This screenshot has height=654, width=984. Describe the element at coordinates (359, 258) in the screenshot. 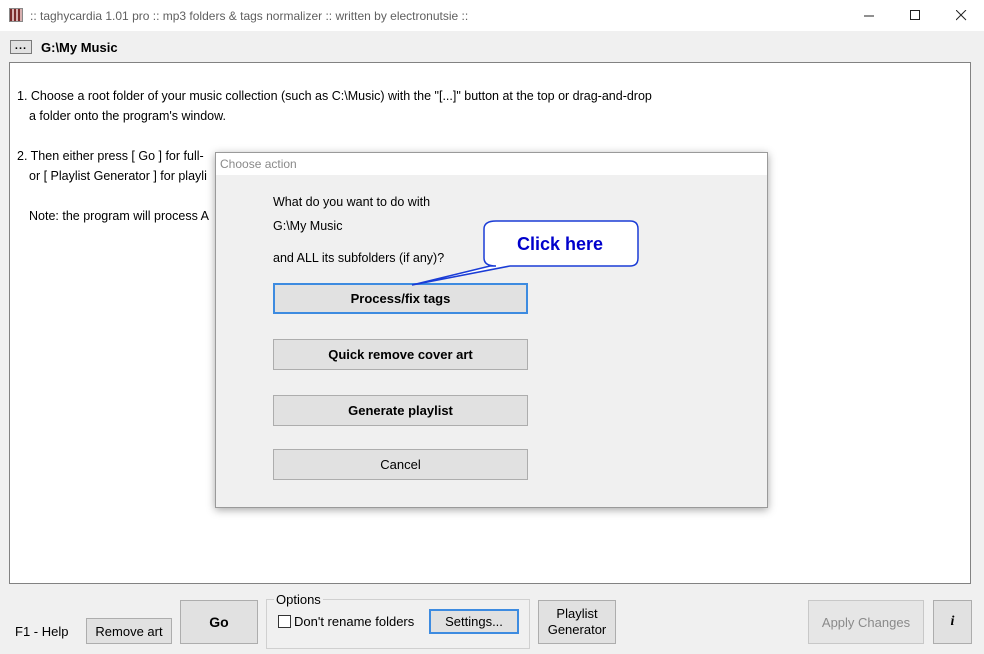

I see `dialog-question-2: and ALL its subfolders (if any)?` at that location.